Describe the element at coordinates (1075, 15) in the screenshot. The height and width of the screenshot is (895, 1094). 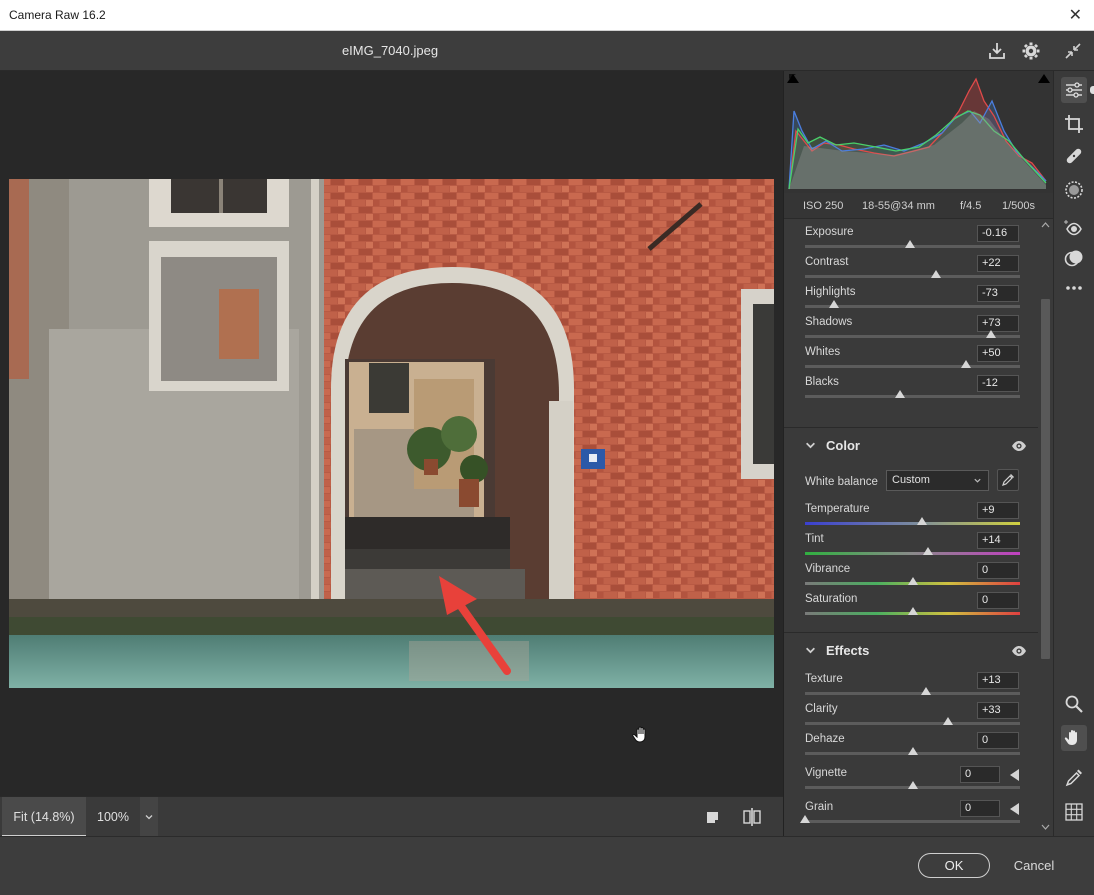
I see `close-window-button: ✕` at that location.